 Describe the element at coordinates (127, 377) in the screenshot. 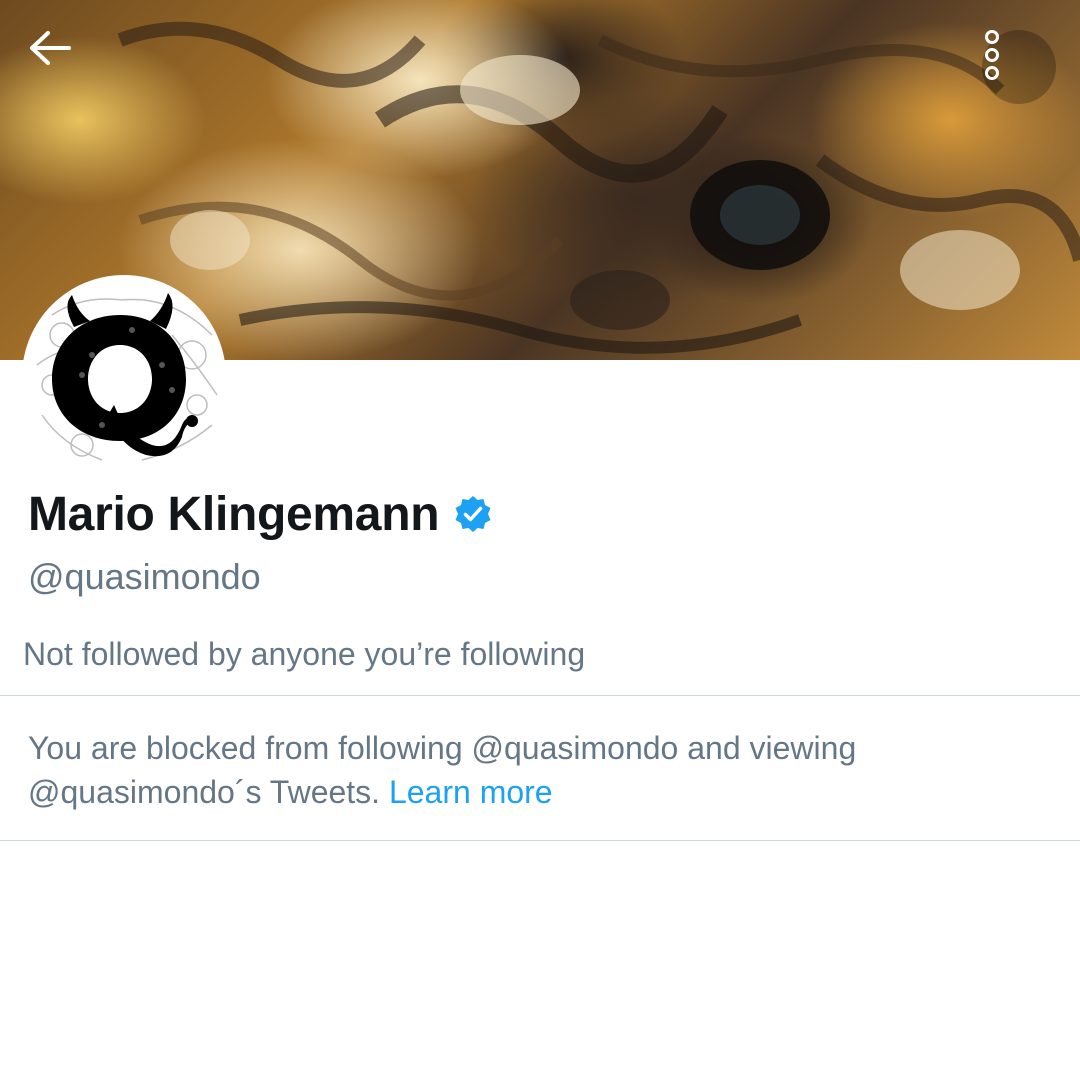

I see `q-devil-logo-avatar` at that location.